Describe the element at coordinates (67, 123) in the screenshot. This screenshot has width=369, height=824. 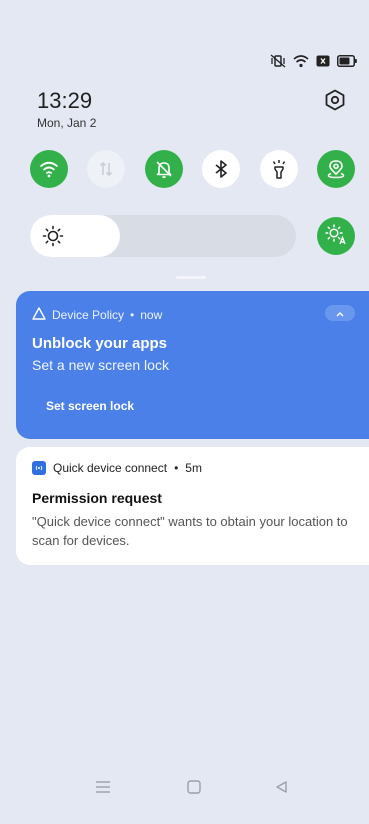
I see `date: Mon, Jan 2` at that location.